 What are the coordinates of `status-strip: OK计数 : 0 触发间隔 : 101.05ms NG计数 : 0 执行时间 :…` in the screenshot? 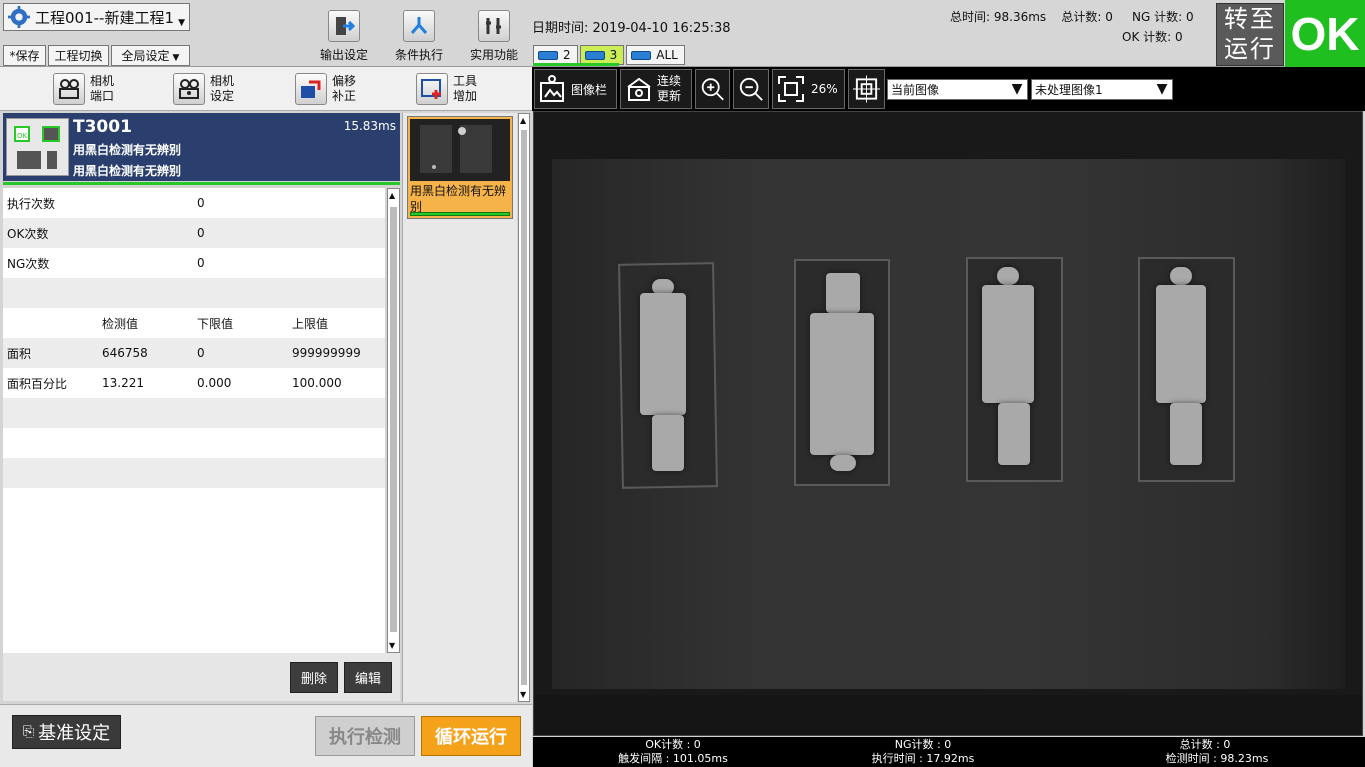 It's located at (949, 752).